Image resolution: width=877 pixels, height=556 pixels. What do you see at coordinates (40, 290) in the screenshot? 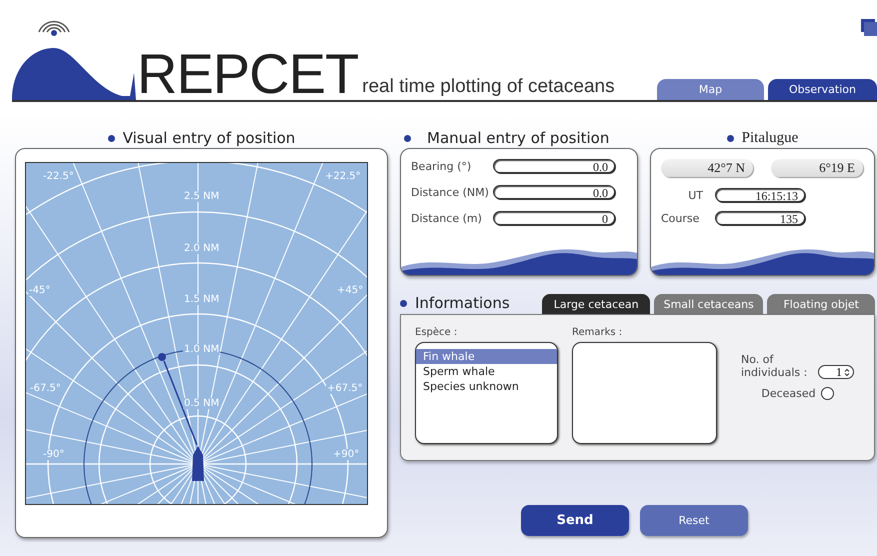
I see `angle-label: -45°` at bounding box center [40, 290].